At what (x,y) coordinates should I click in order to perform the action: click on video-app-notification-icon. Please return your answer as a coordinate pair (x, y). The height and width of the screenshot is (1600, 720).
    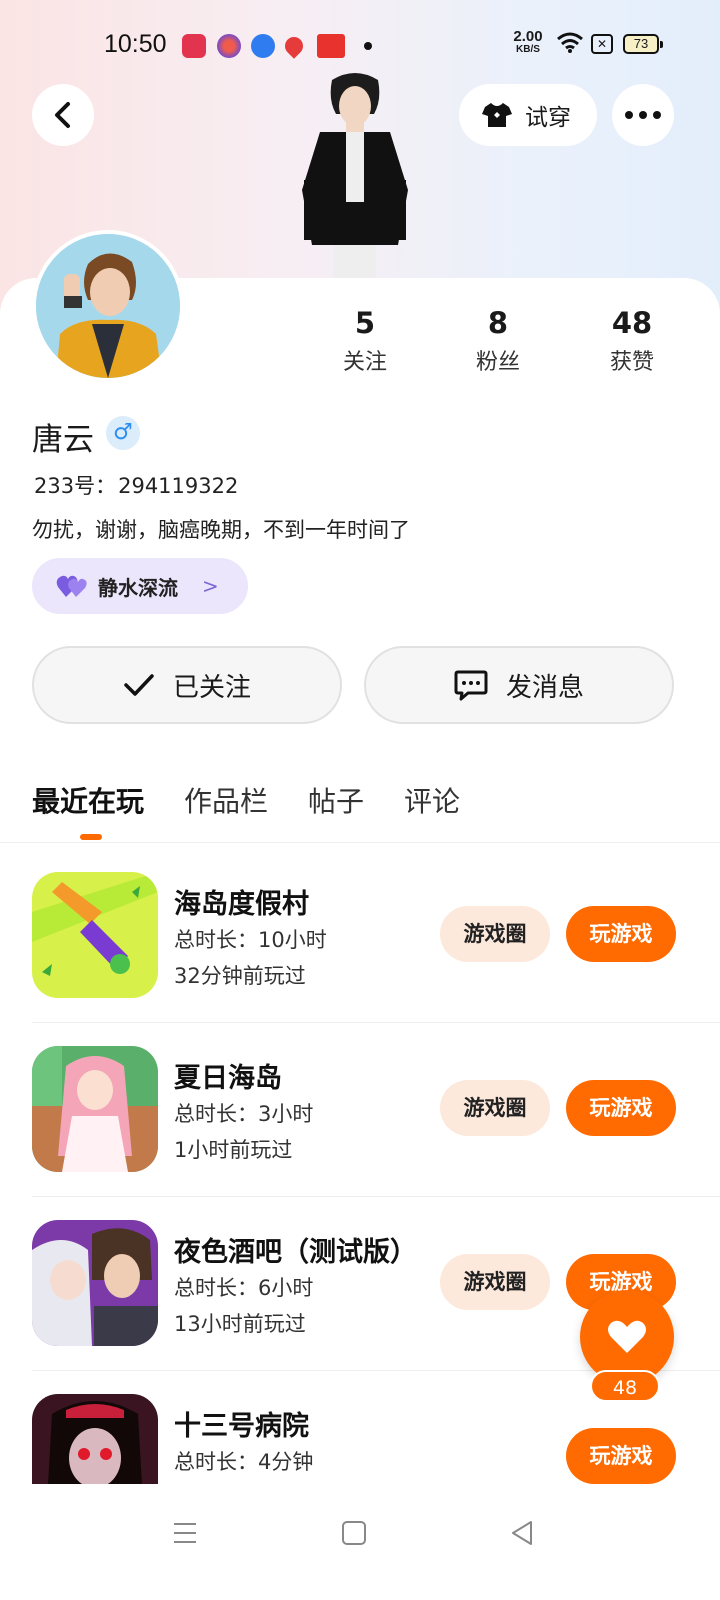
    Looking at the image, I should click on (194, 46).